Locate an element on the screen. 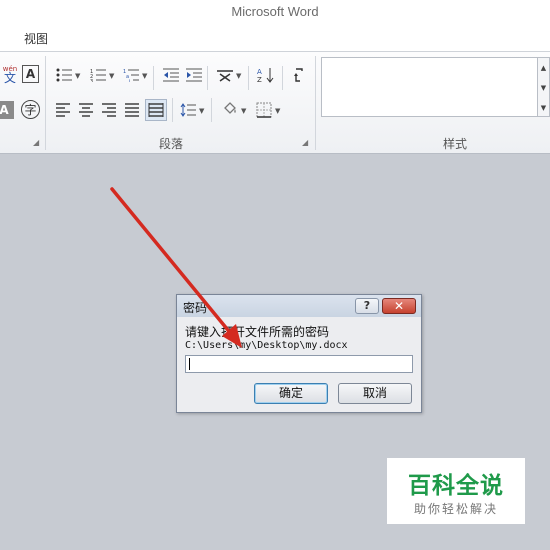 The image size is (550, 550). text-cursor is located at coordinates (189, 364).